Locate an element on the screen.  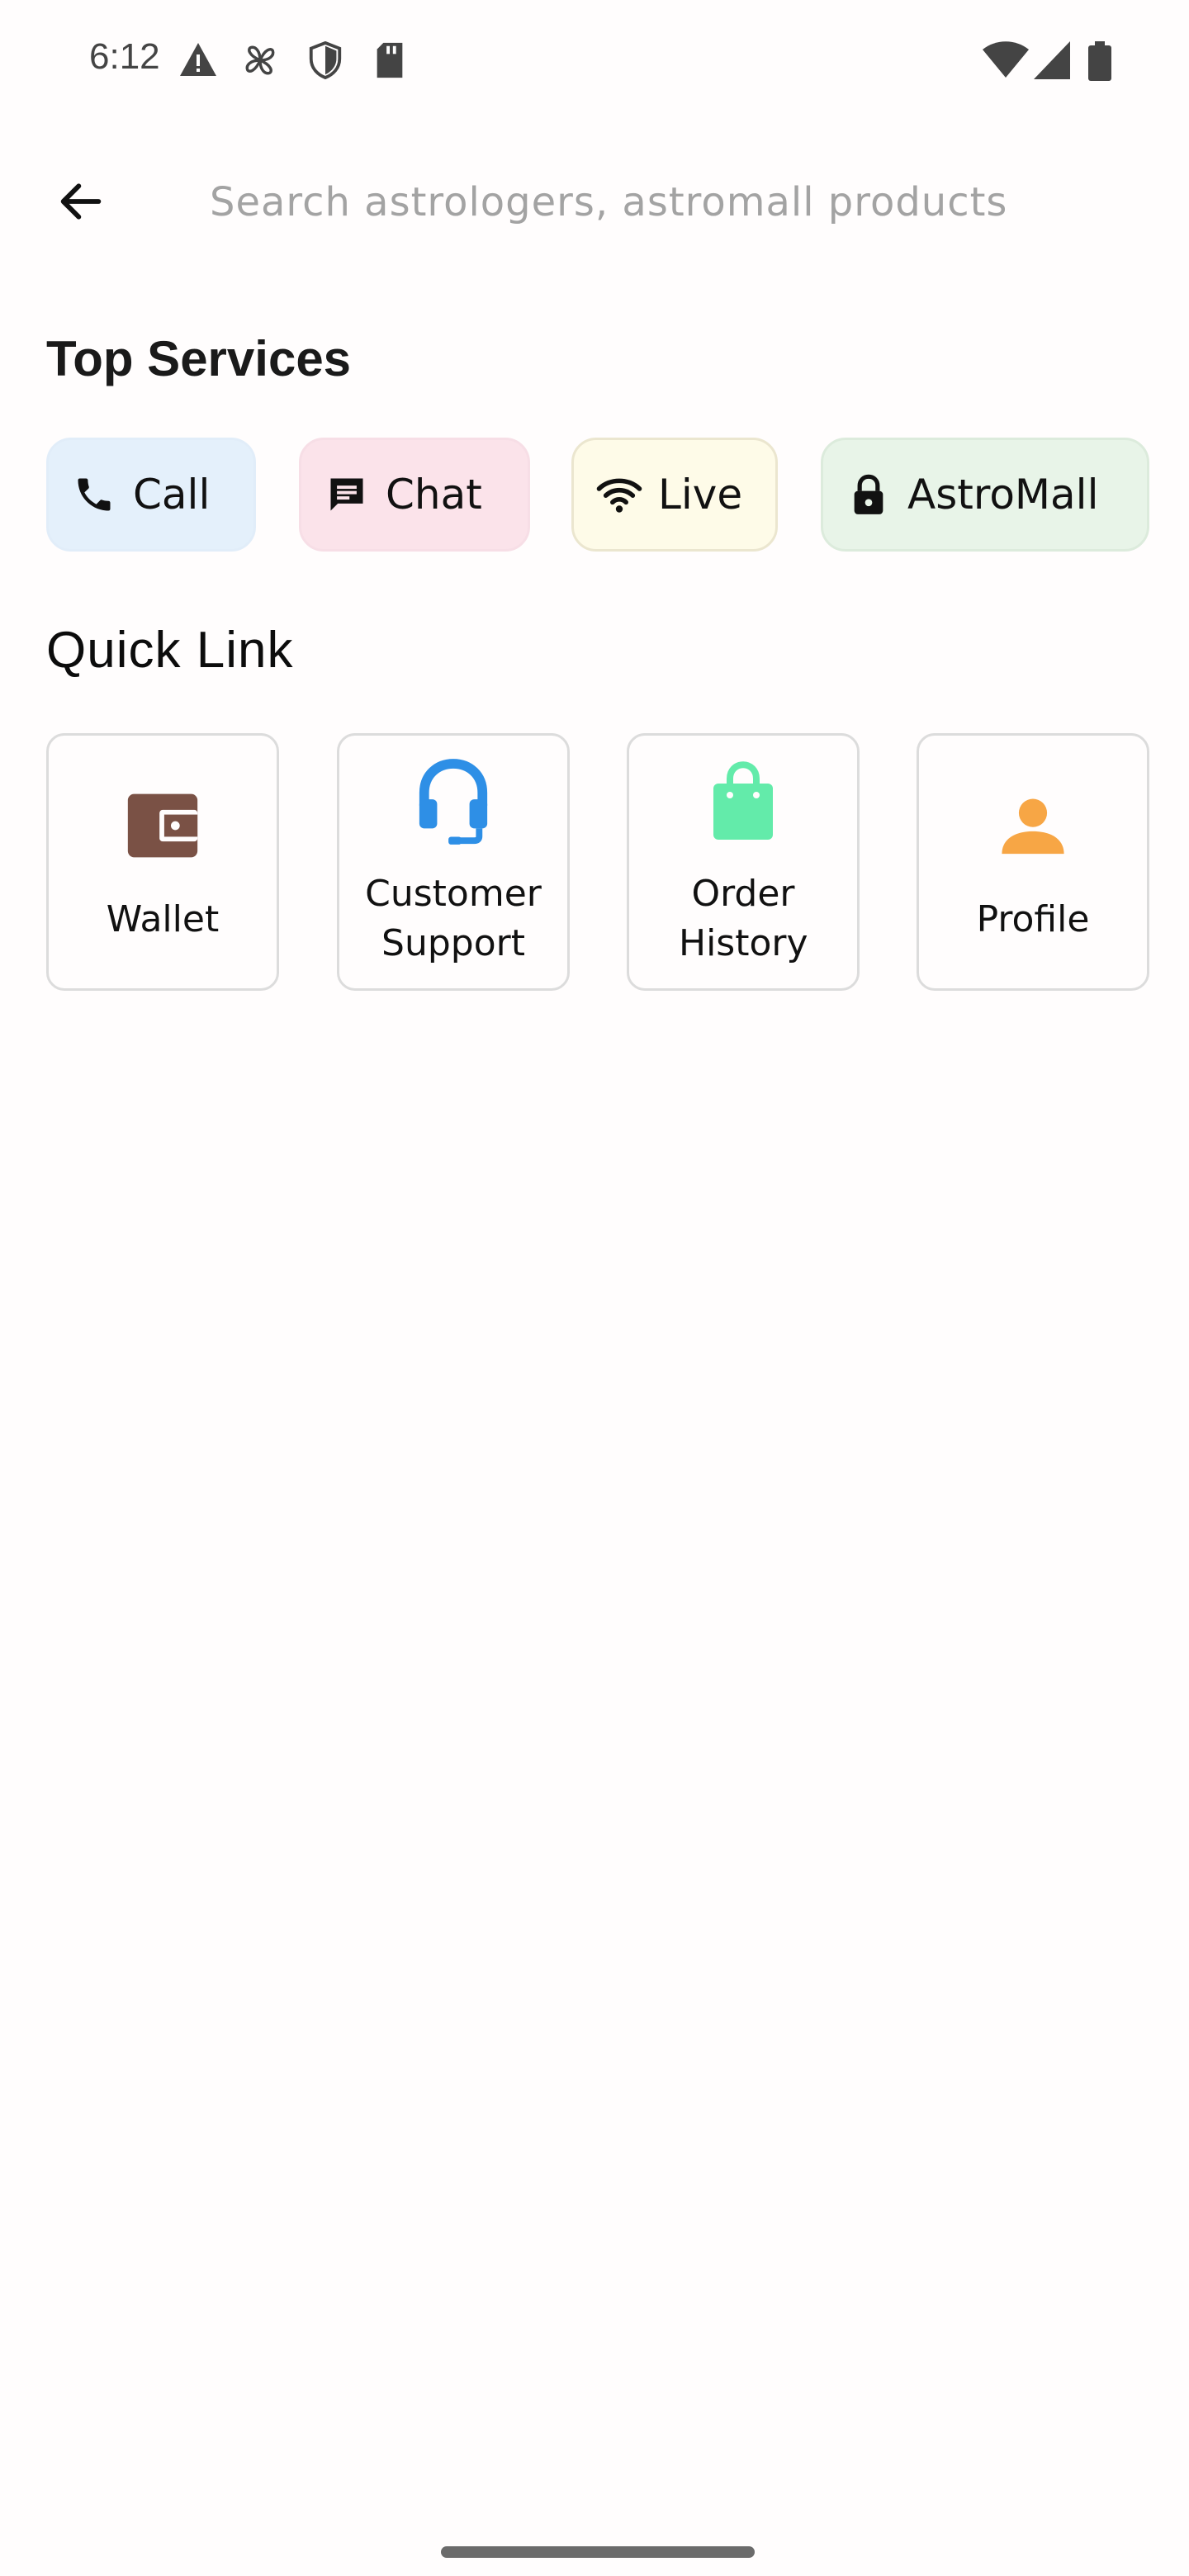
search-input is located at coordinates (676, 202).